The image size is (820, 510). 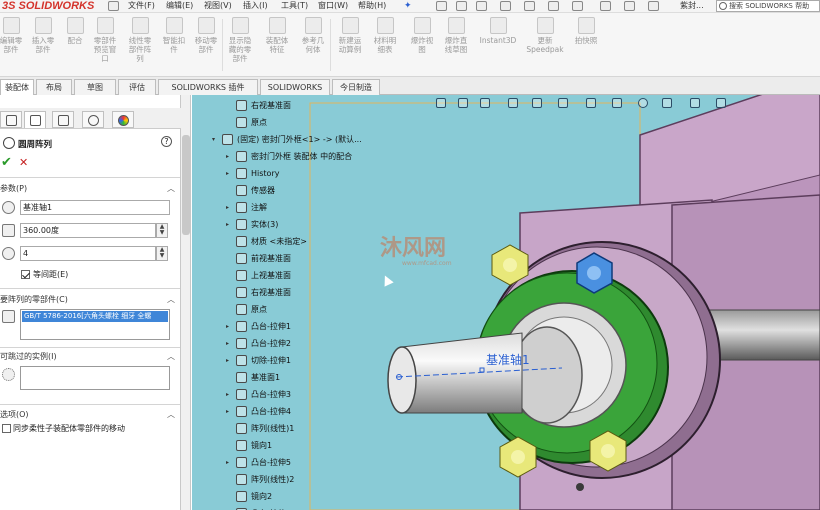 What do you see at coordinates (441, 103) in the screenshot?
I see `zoom-to-fit-icon` at bounding box center [441, 103].